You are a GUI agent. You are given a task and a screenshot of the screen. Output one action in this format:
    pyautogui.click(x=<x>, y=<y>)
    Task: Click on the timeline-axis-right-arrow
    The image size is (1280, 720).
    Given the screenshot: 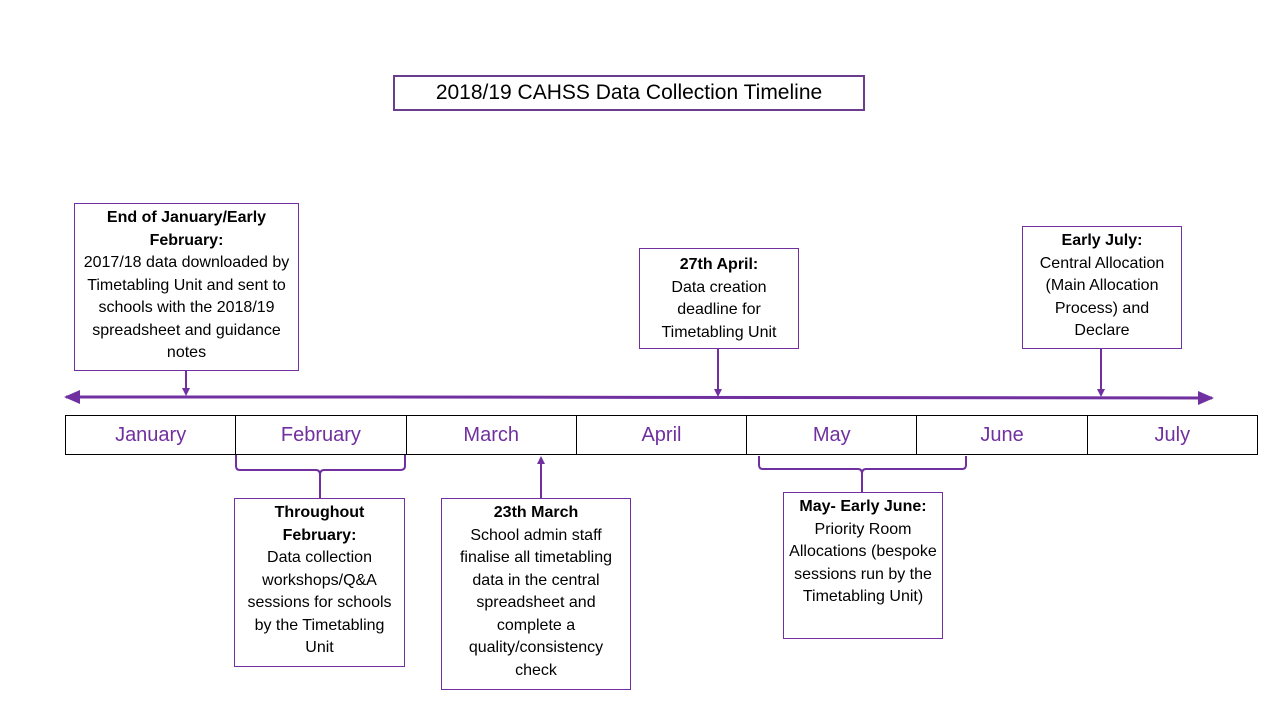 What is the action you would take?
    pyautogui.click(x=786, y=397)
    